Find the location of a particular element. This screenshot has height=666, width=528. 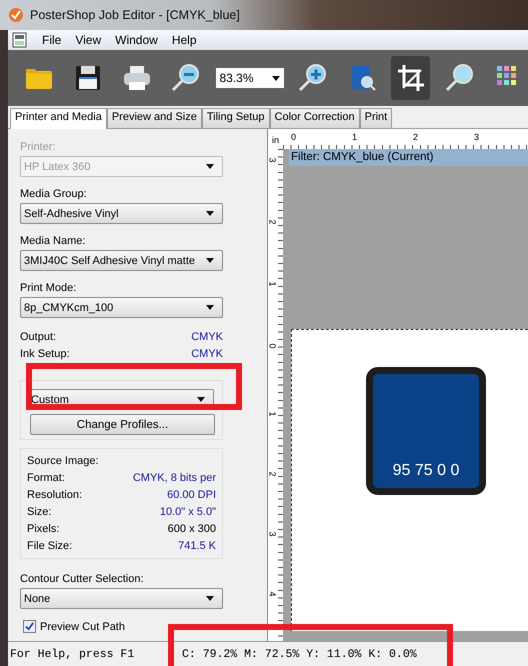

window-title: PosterShop Job Editor - [CMYK_blue] is located at coordinates (135, 15).